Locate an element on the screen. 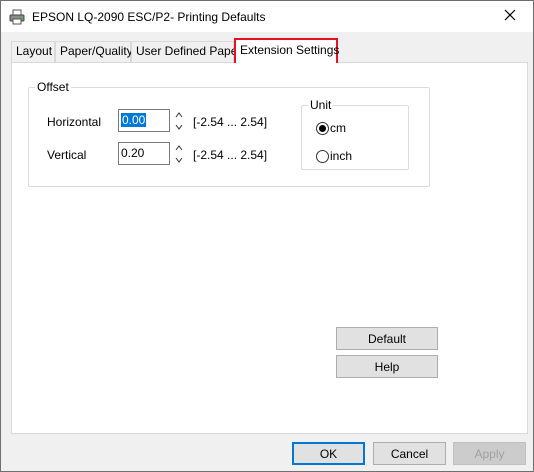 This screenshot has width=534, height=472. vertical-range: [-2.54 ... 2.54] is located at coordinates (230, 155).